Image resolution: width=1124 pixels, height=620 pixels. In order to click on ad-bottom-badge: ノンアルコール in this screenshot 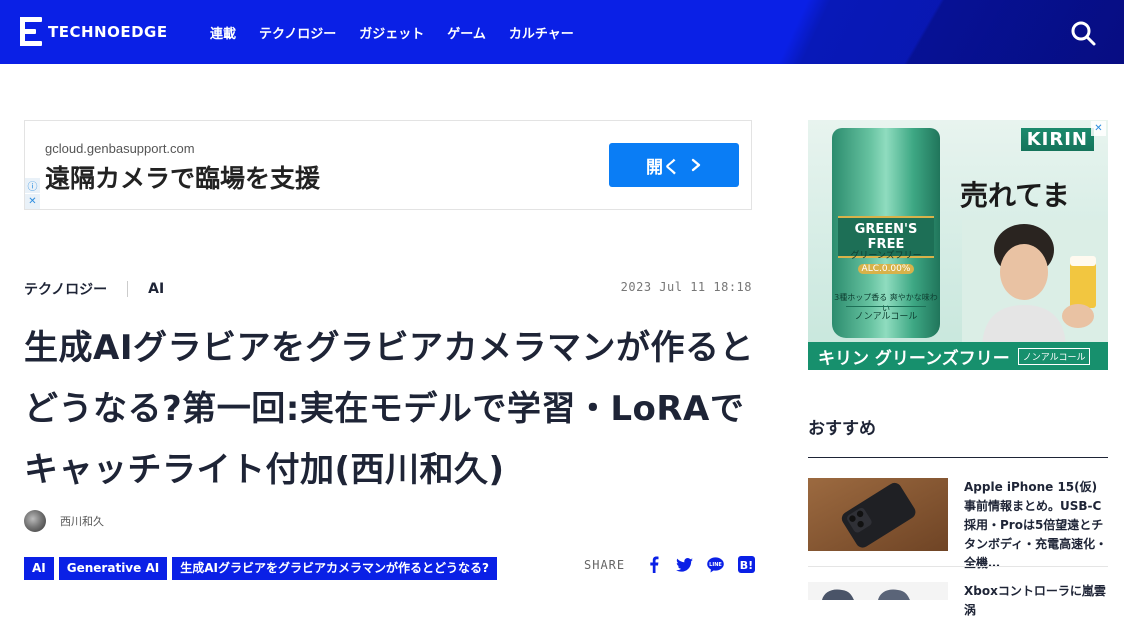, I will do `click(1054, 356)`.